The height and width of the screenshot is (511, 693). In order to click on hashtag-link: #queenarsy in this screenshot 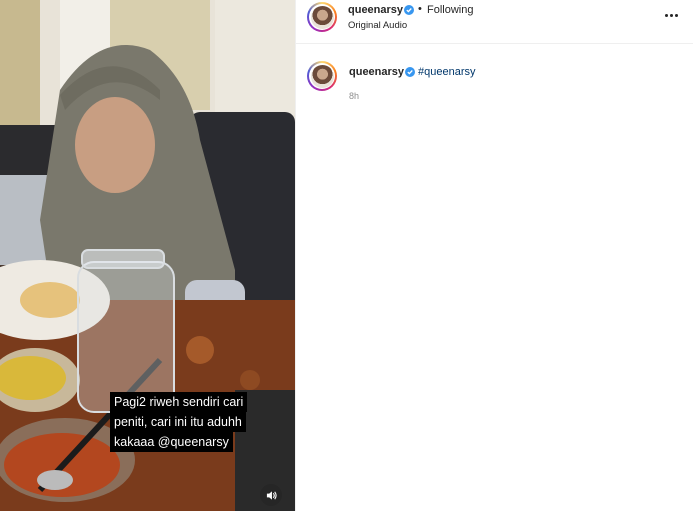, I will do `click(447, 72)`.